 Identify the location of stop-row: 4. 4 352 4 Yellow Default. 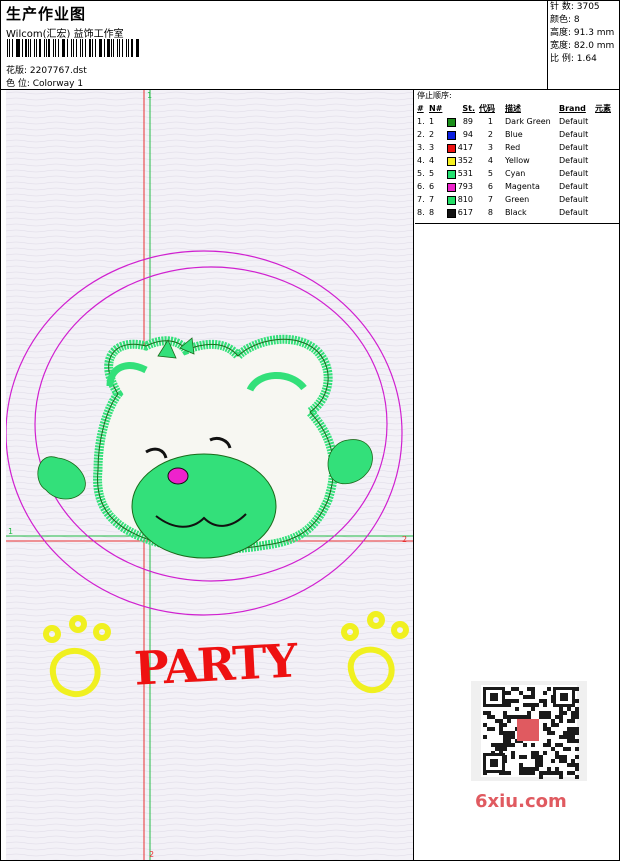
(517, 160).